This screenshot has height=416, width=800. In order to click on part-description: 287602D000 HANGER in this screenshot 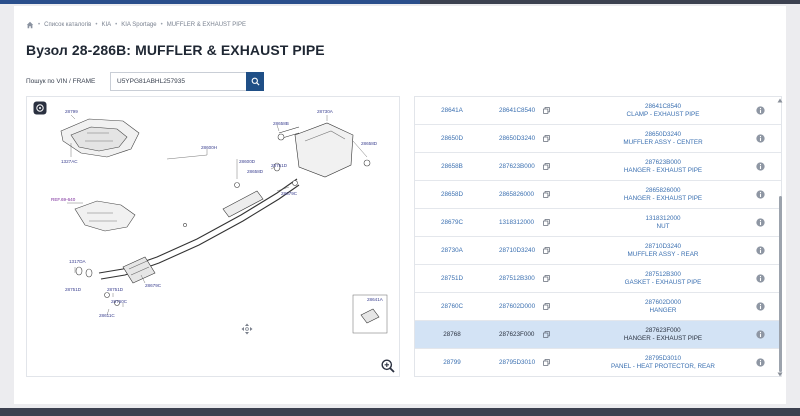, I will do `click(663, 306)`.